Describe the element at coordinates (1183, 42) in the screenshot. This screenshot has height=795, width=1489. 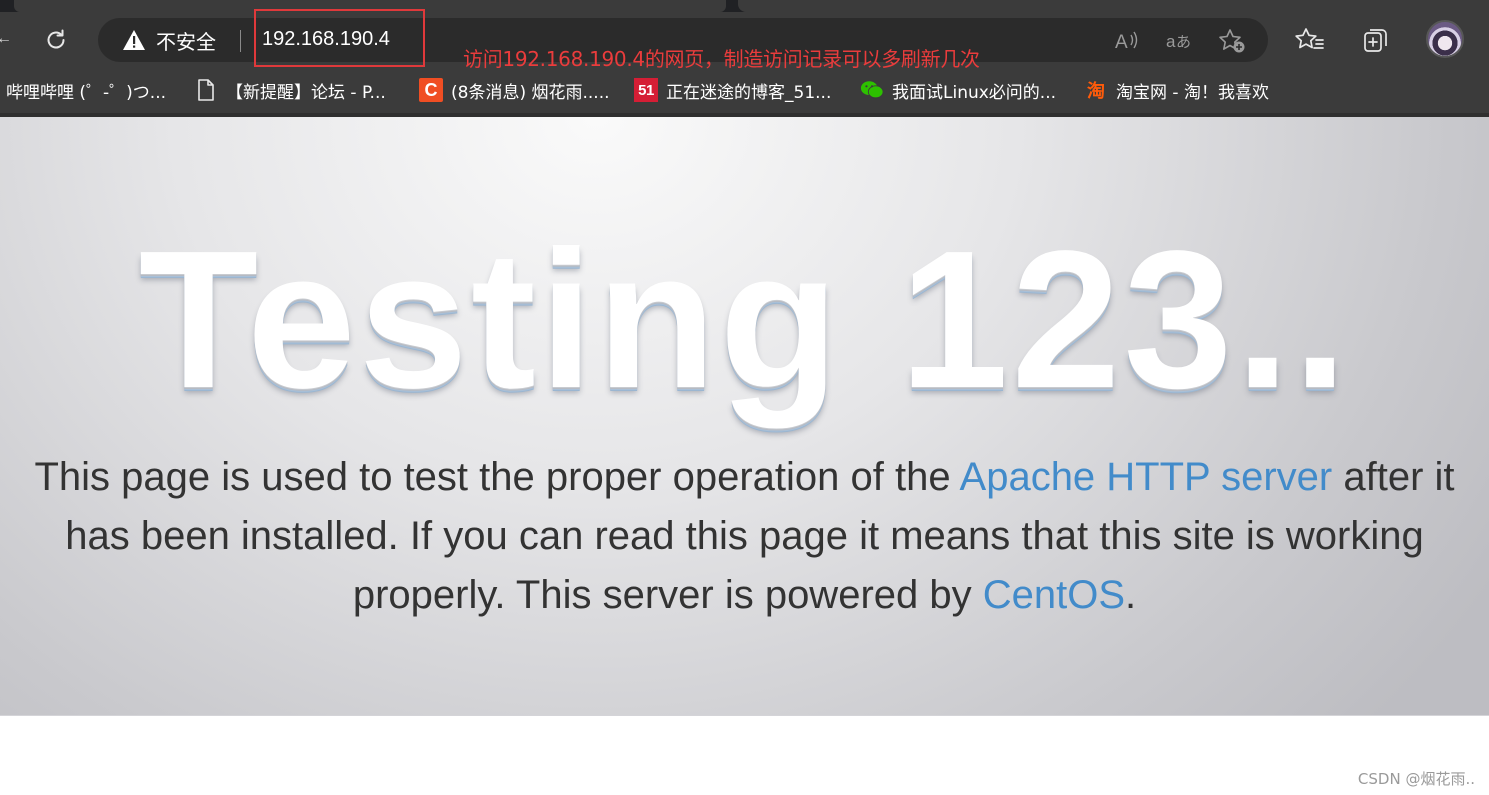
I see `svg-text: あ` at that location.